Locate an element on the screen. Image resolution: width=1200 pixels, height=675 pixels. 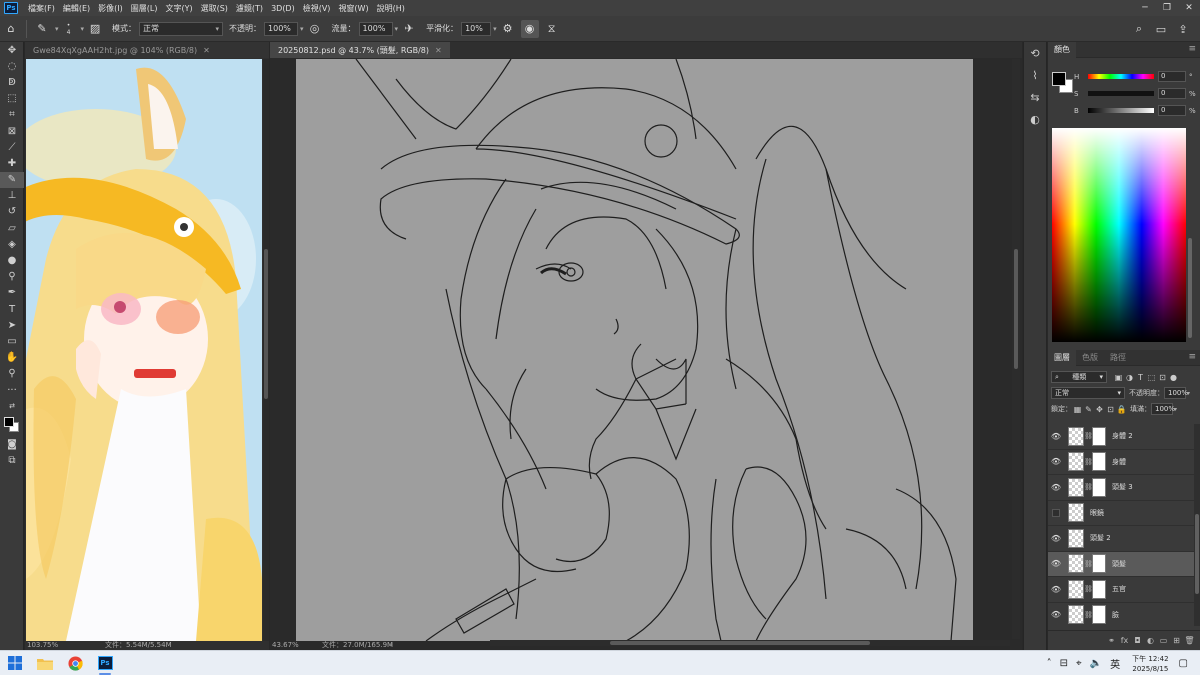
hue-input: 0 is located at coordinates (1172, 76).